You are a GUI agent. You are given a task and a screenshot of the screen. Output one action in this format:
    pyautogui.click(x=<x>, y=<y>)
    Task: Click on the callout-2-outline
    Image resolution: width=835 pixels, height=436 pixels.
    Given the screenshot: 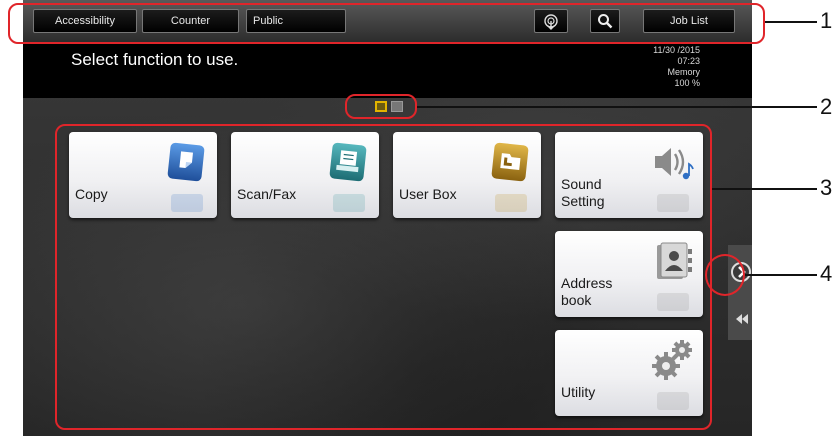 What is the action you would take?
    pyautogui.click(x=381, y=106)
    